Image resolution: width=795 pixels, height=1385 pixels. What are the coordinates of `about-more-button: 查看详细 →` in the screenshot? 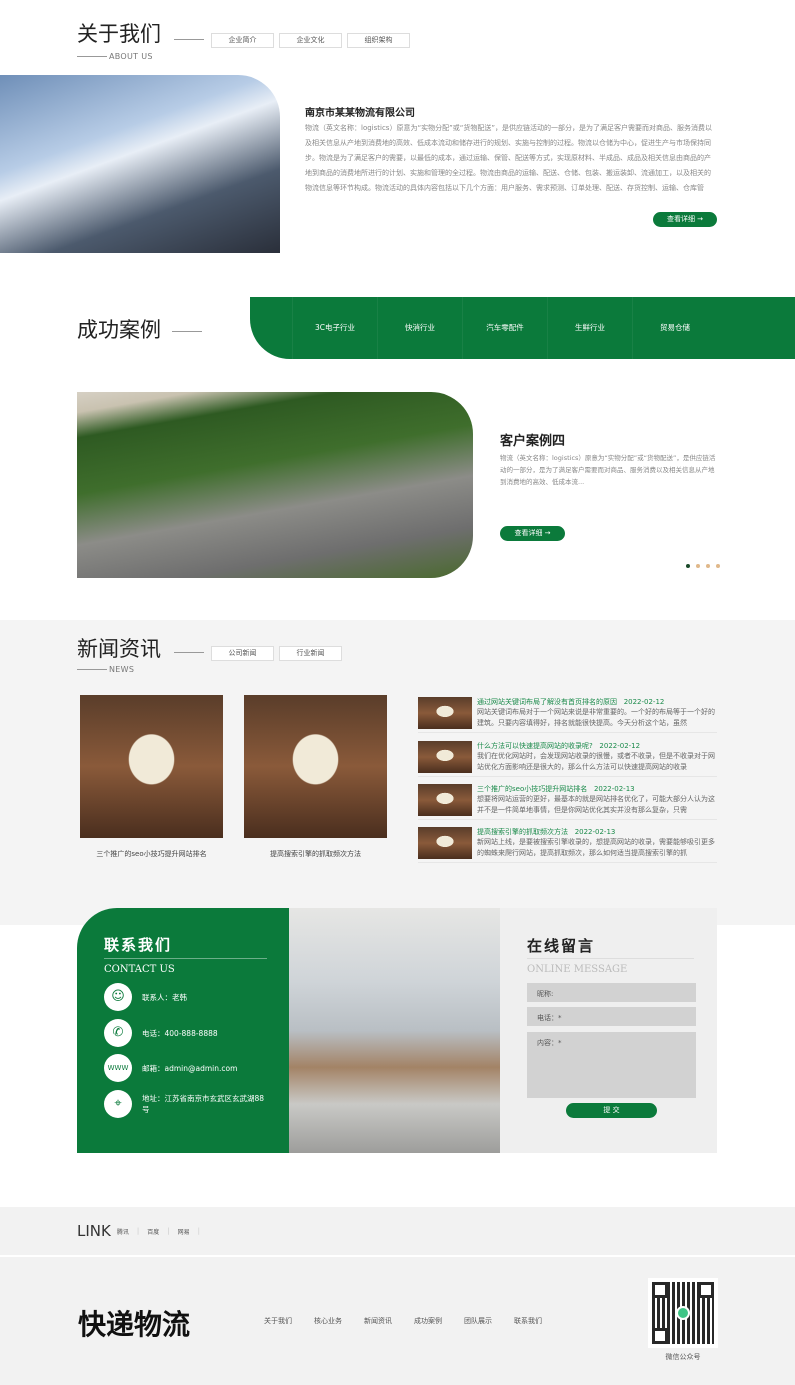 It's located at (685, 219).